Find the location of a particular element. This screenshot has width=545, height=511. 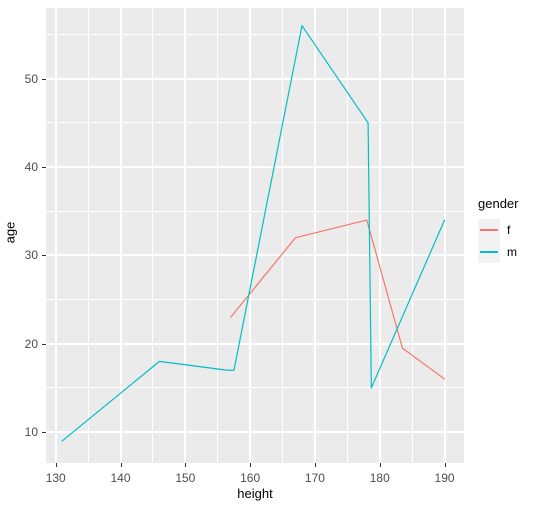

legend-item-label: m is located at coordinates (512, 252).